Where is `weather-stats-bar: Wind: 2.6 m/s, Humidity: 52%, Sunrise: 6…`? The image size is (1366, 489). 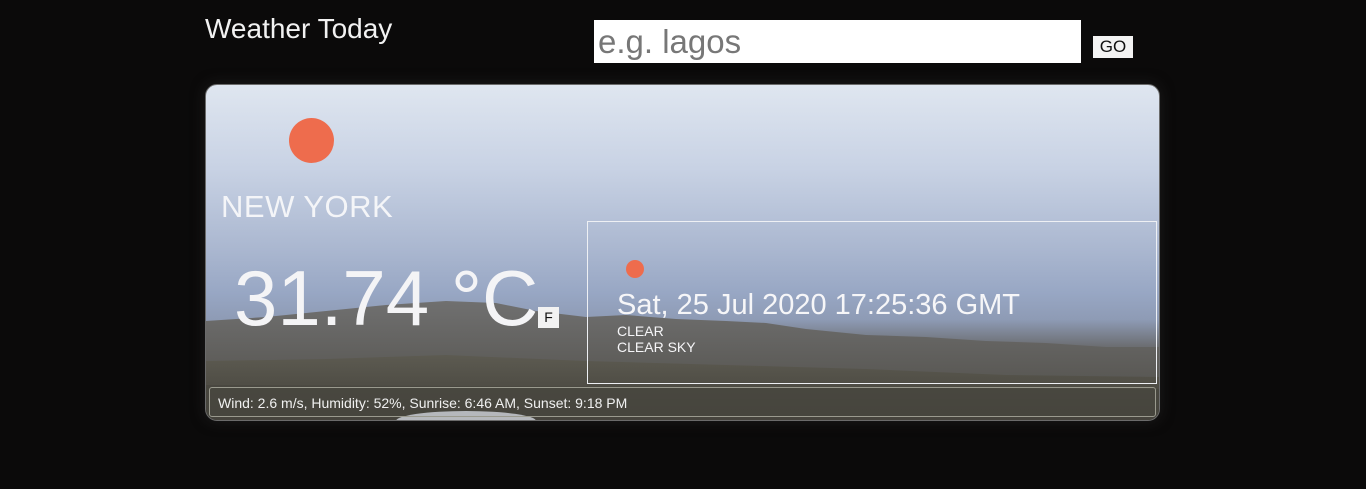
weather-stats-bar: Wind: 2.6 m/s, Humidity: 52%, Sunrise: 6… is located at coordinates (682, 402).